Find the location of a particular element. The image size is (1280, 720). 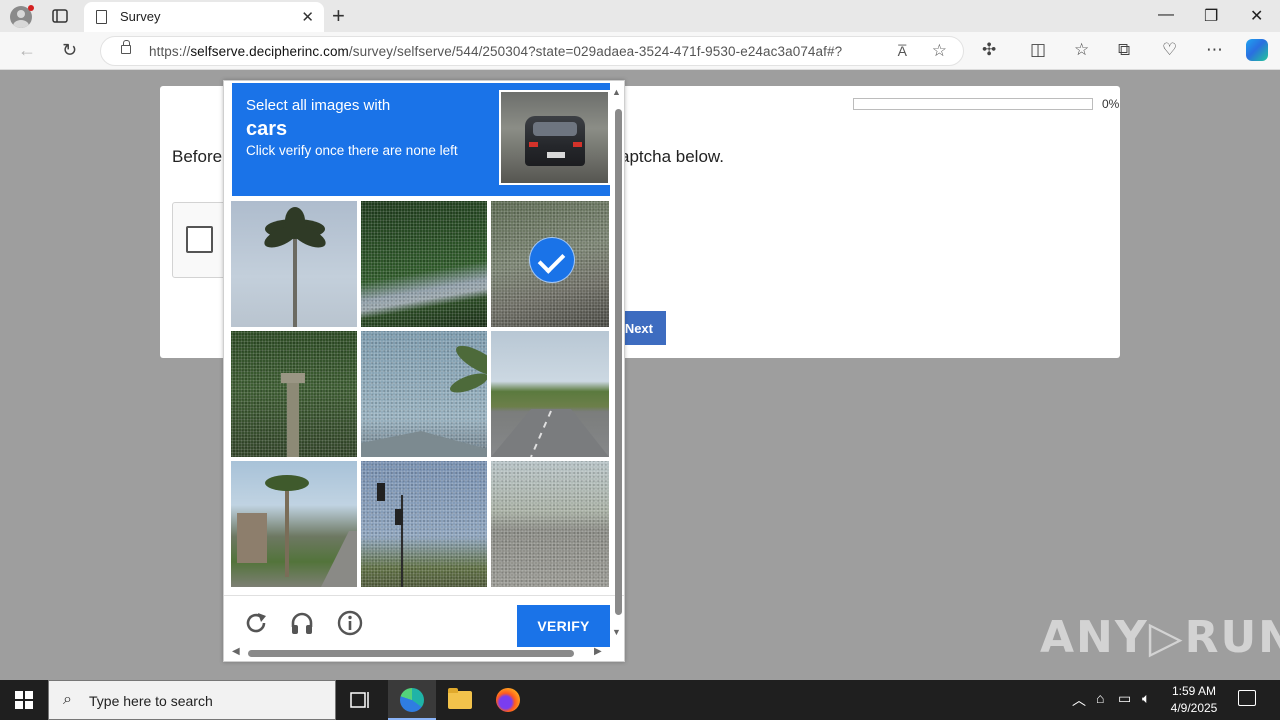

file-explorer-icon is located at coordinates (460, 700).